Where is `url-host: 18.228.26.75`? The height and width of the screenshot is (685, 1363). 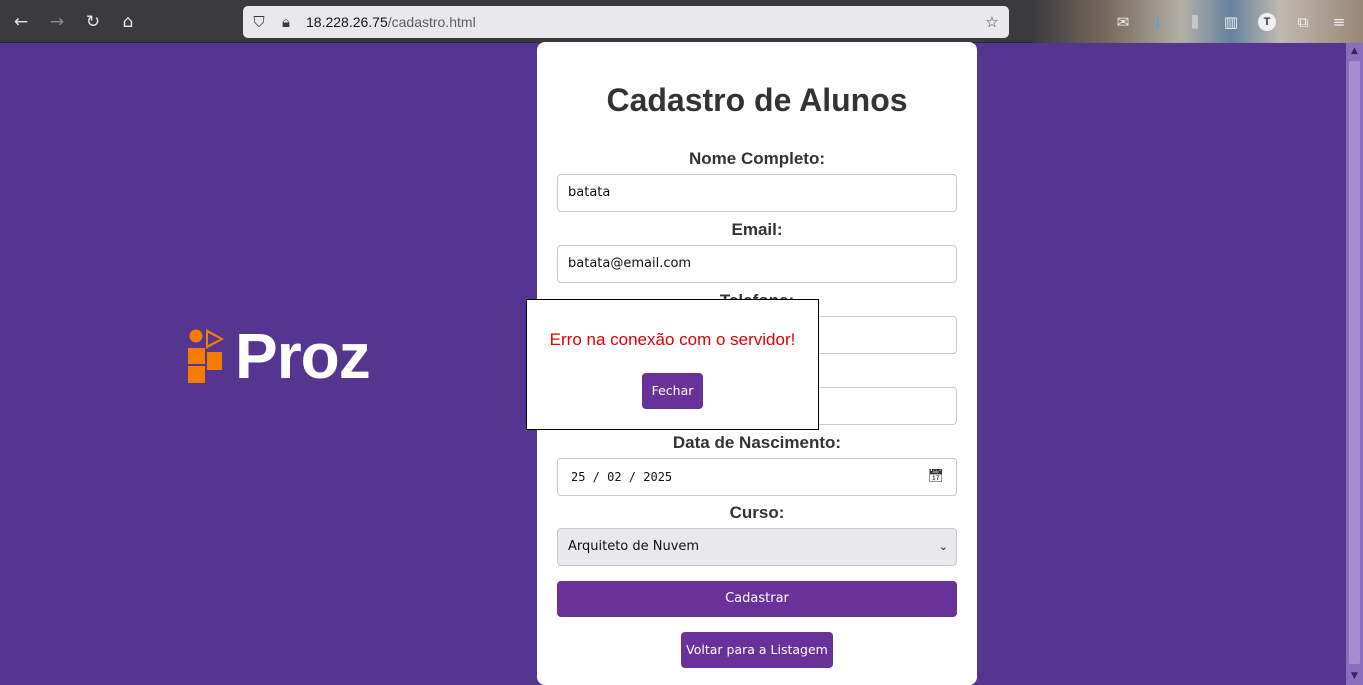
url-host: 18.228.26.75 is located at coordinates (347, 22).